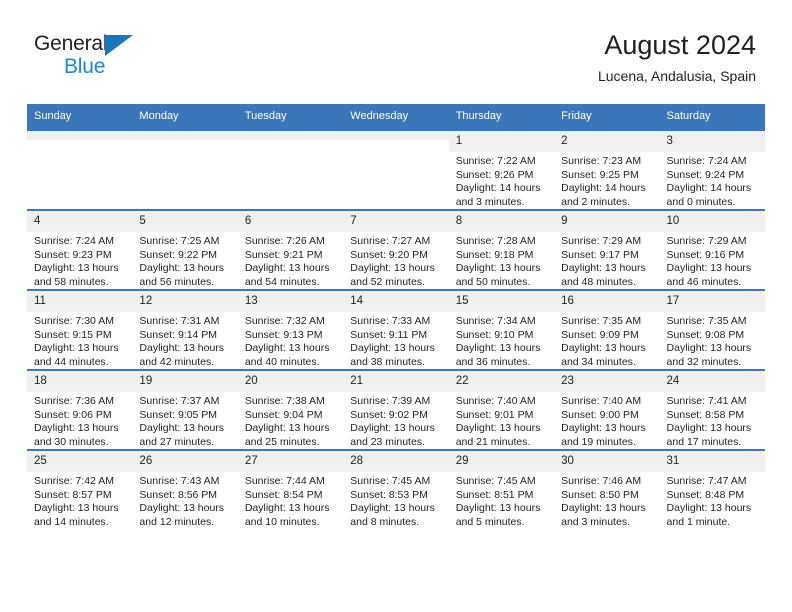 This screenshot has width=792, height=612. Describe the element at coordinates (178, 254) in the screenshot. I see `sunset-text: Sunset: 9:22 PM` at that location.